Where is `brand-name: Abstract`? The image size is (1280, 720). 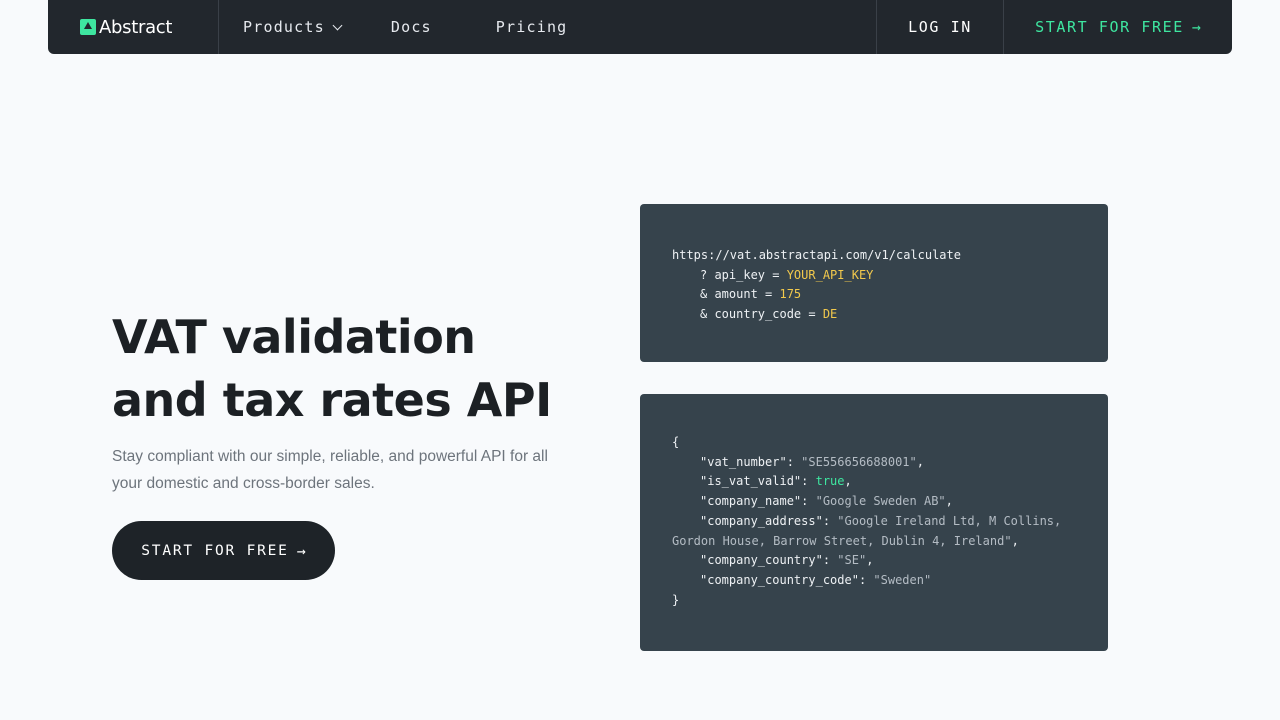 brand-name: Abstract is located at coordinates (136, 27).